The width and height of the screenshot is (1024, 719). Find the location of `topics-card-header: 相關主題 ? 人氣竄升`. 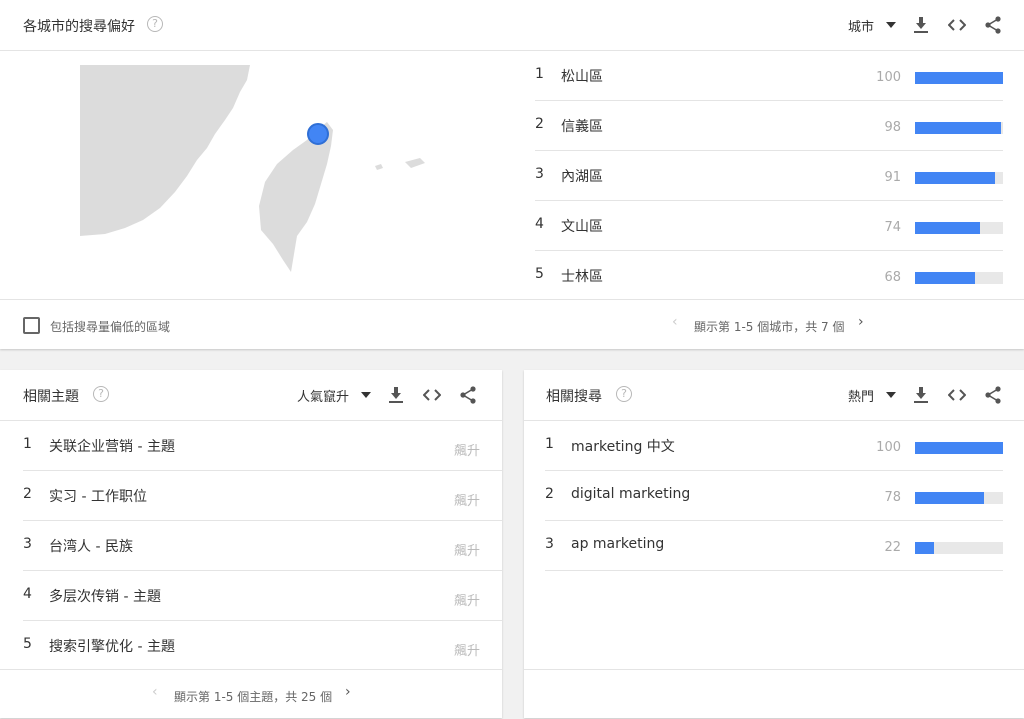

topics-card-header: 相關主題 ? 人氣竄升 is located at coordinates (251, 395).